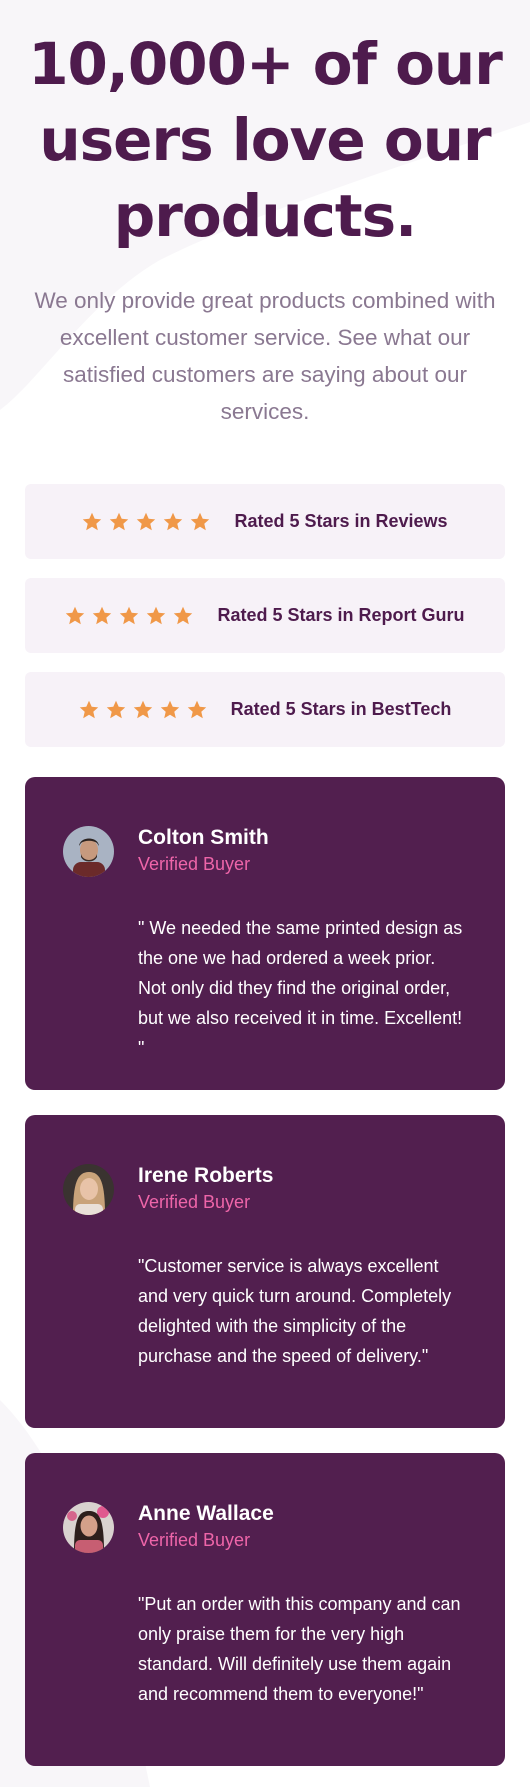 The width and height of the screenshot is (530, 1787). I want to click on testimonial-header: Colton Smith Verified Buyer, so click(265, 851).